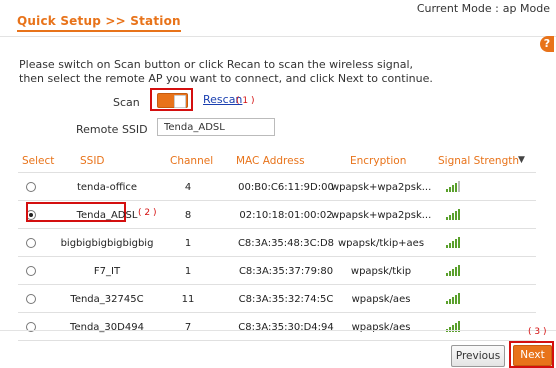  Describe the element at coordinates (378, 161) in the screenshot. I see `header-encryption: Encryption` at that location.